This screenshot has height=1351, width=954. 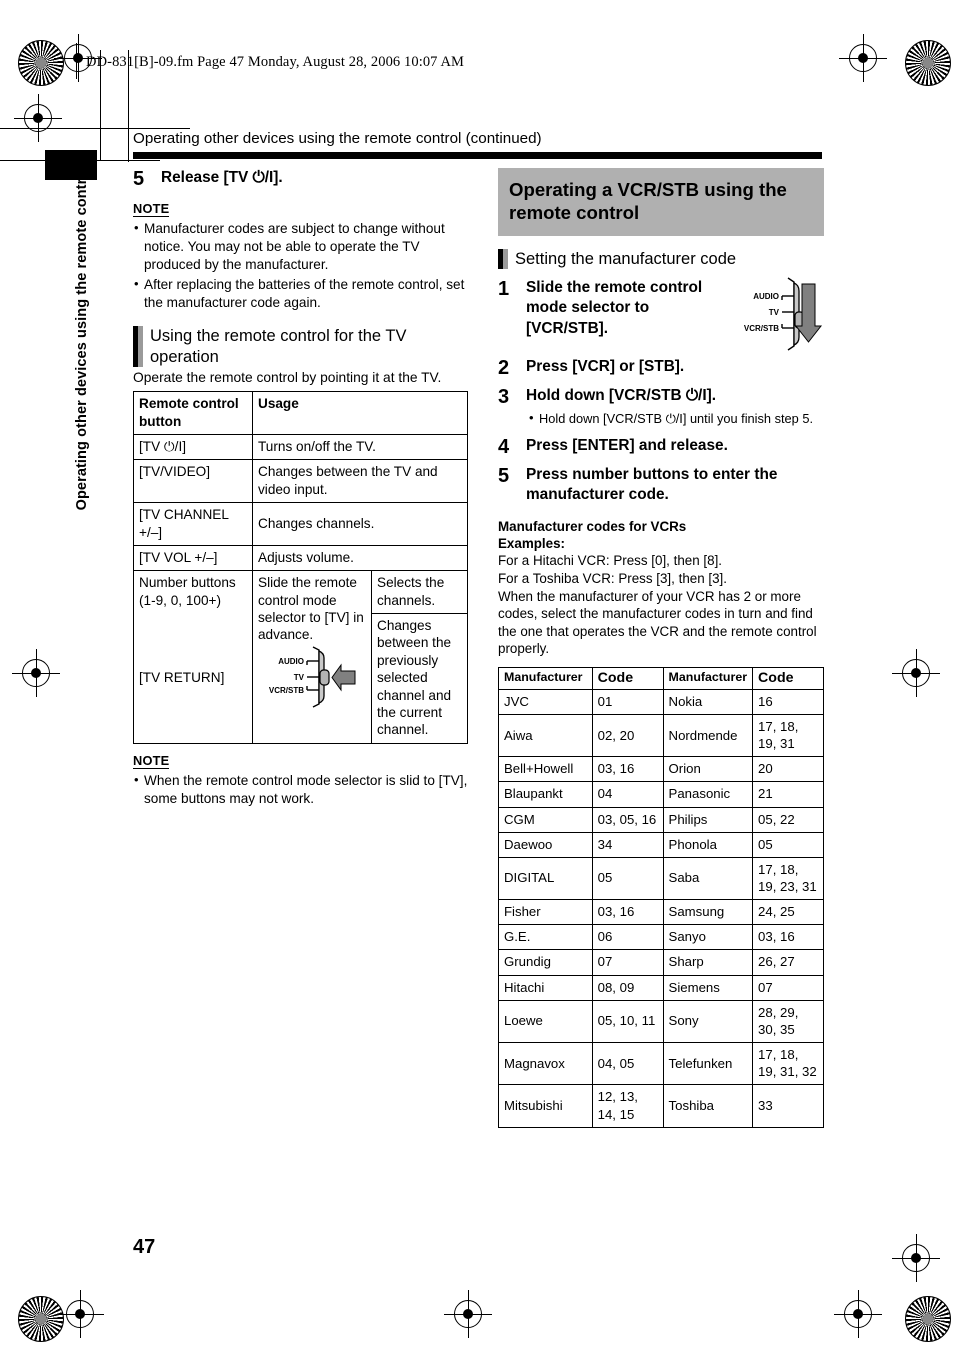 I want to click on registration-mark-left-mid, so click(x=36, y=673).